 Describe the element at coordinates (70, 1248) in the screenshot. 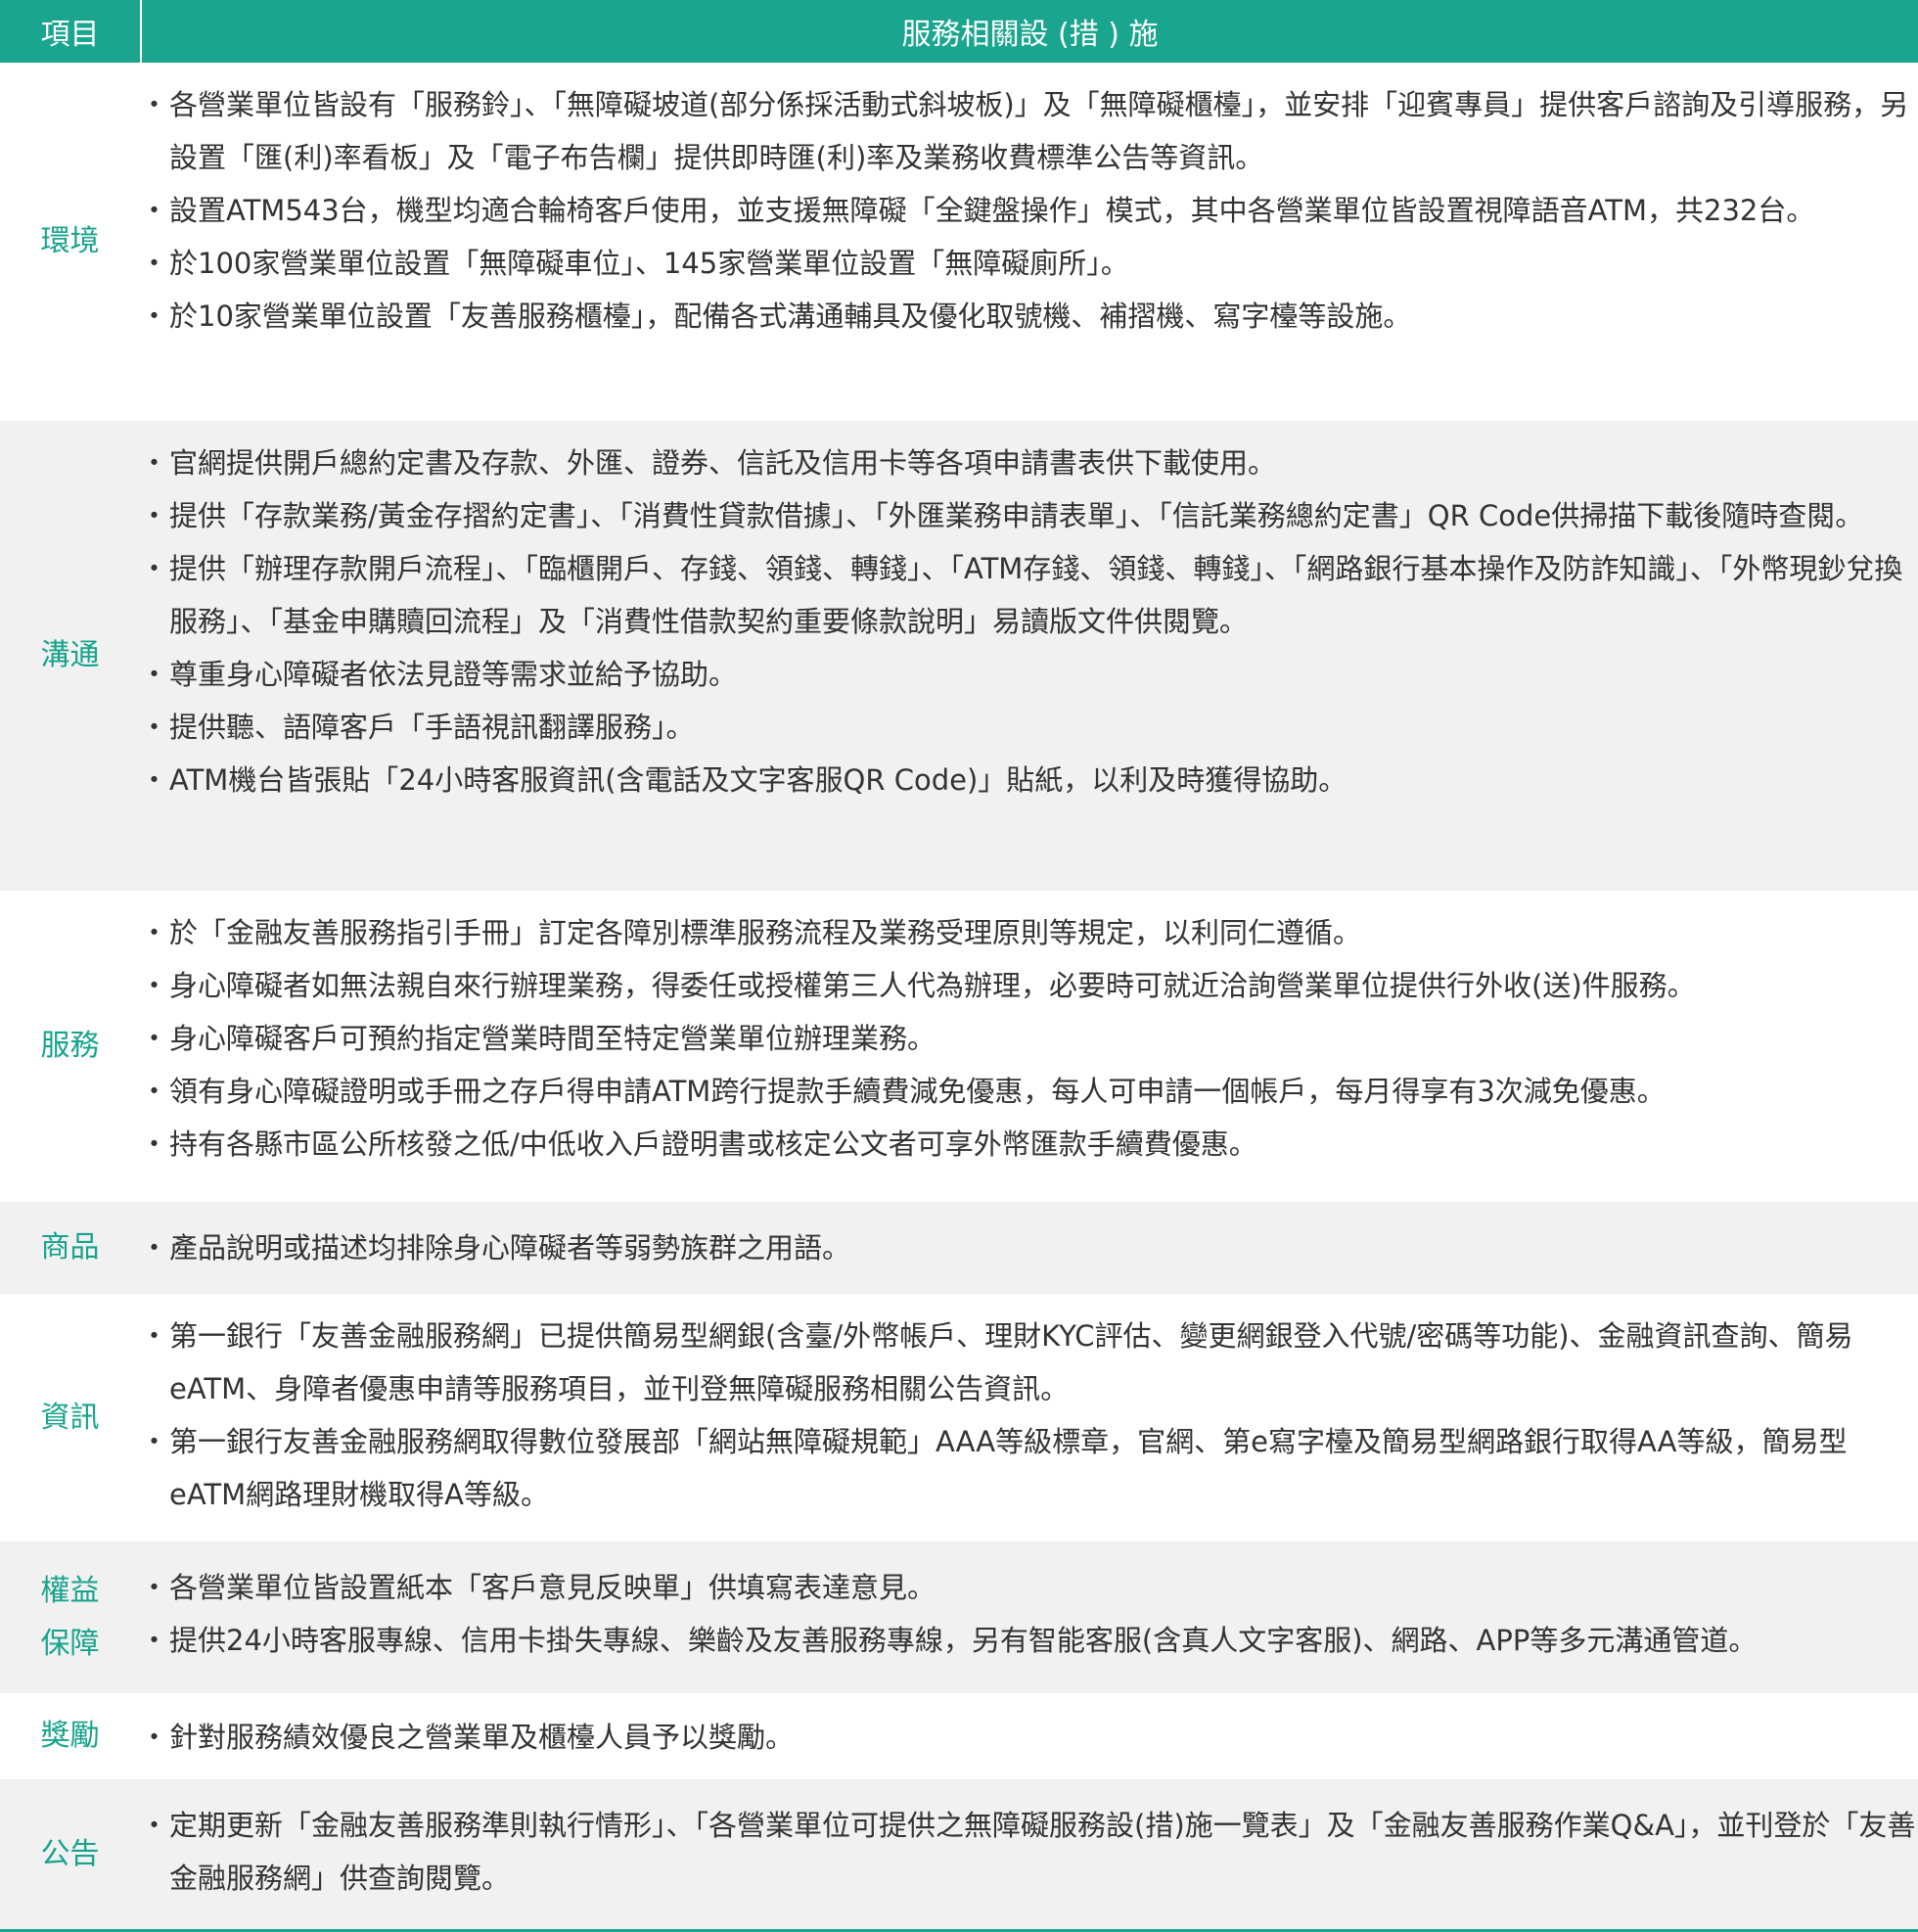

I see `row-category: 商品` at that location.